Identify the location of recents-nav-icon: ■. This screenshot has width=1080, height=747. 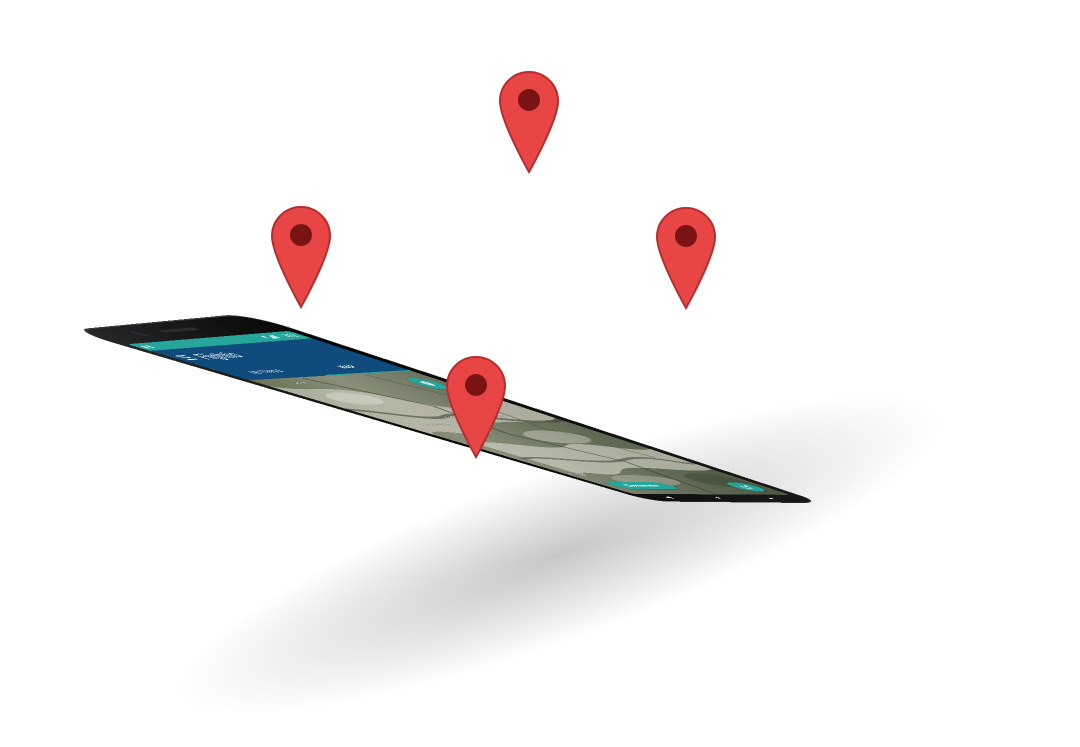
(770, 498).